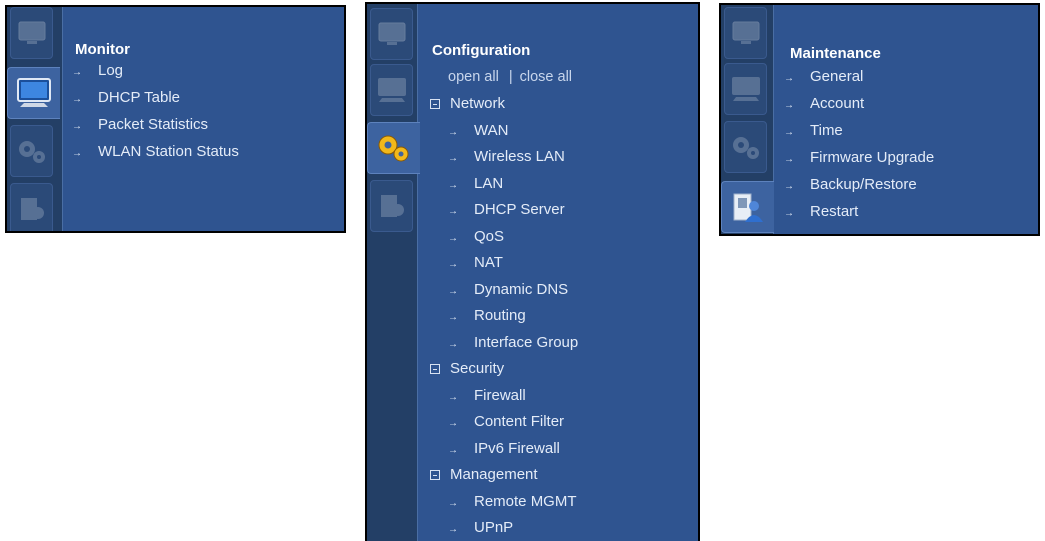  What do you see at coordinates (834, 211) in the screenshot?
I see `menu-item-label: Restart` at bounding box center [834, 211].